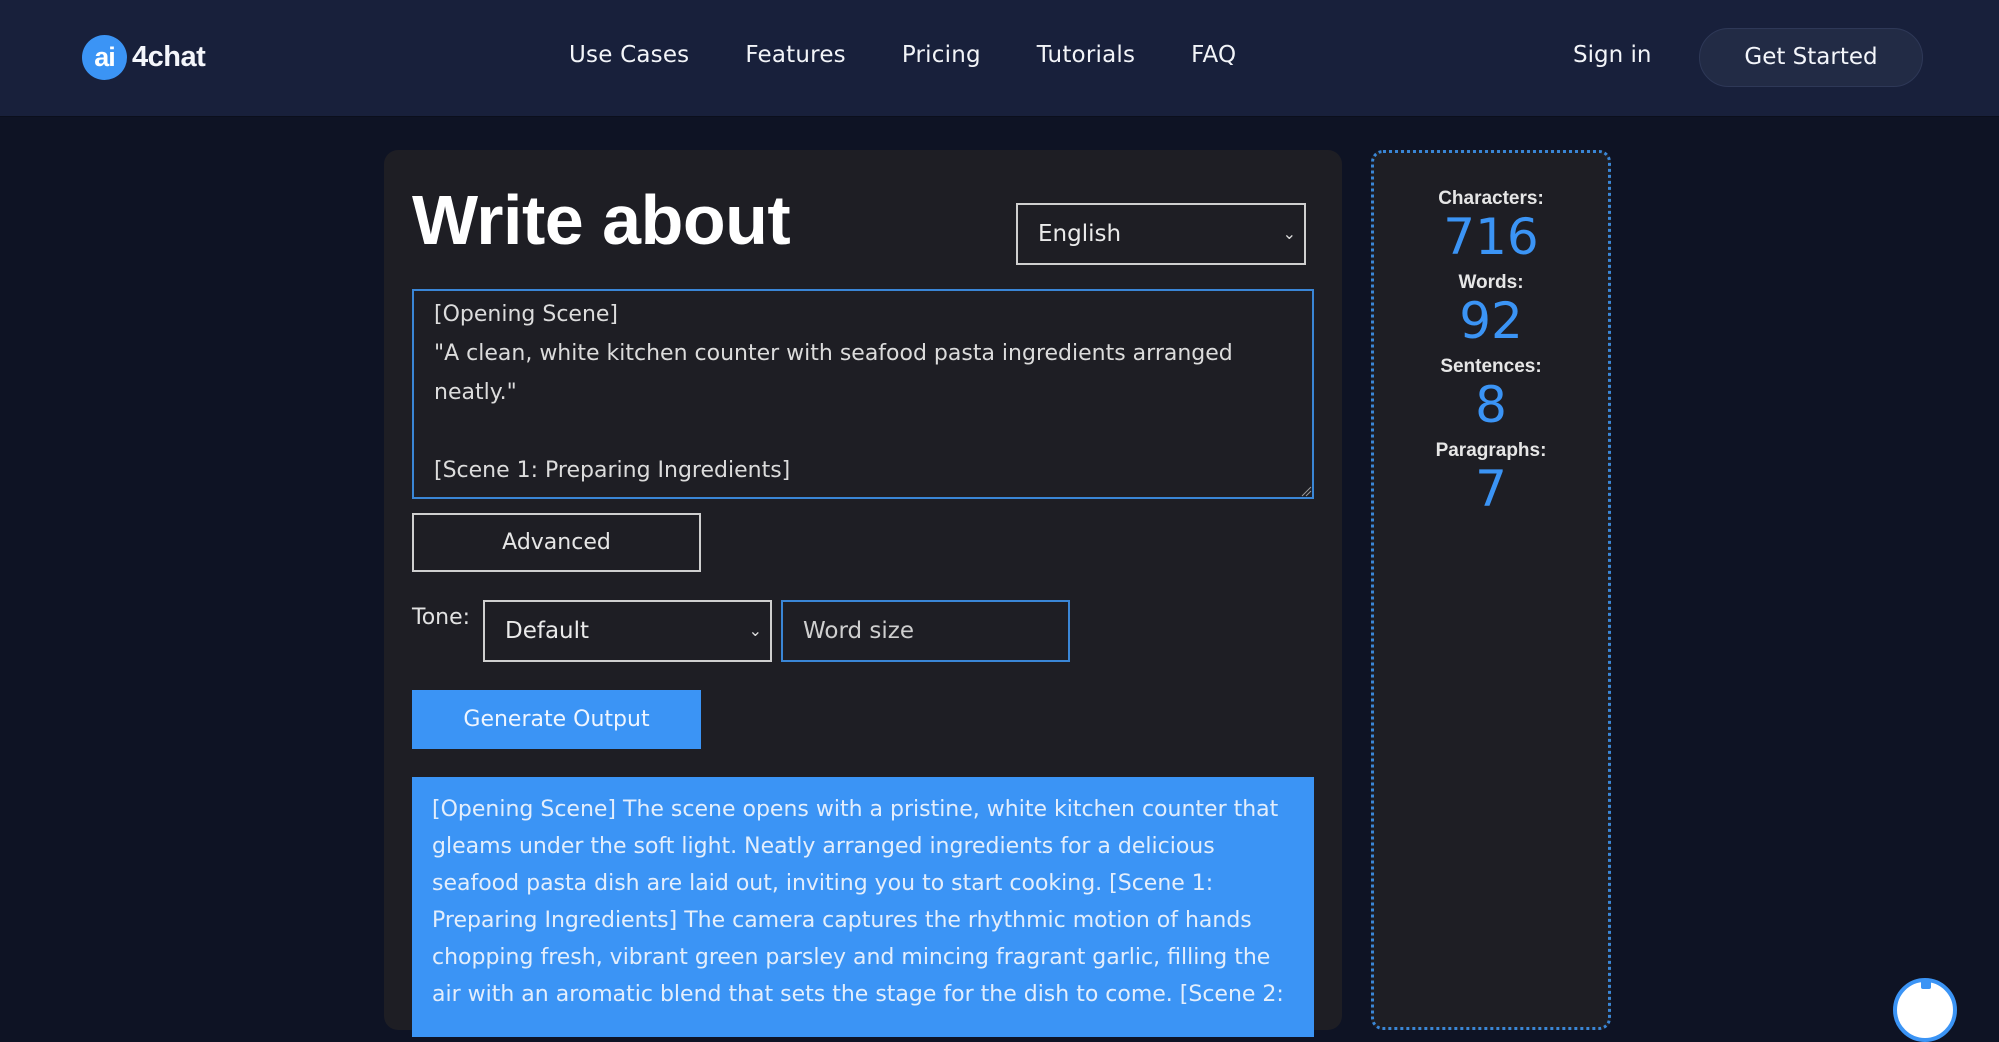  Describe the element at coordinates (556, 719) in the screenshot. I see `generate-output-button: Generate Output` at that location.